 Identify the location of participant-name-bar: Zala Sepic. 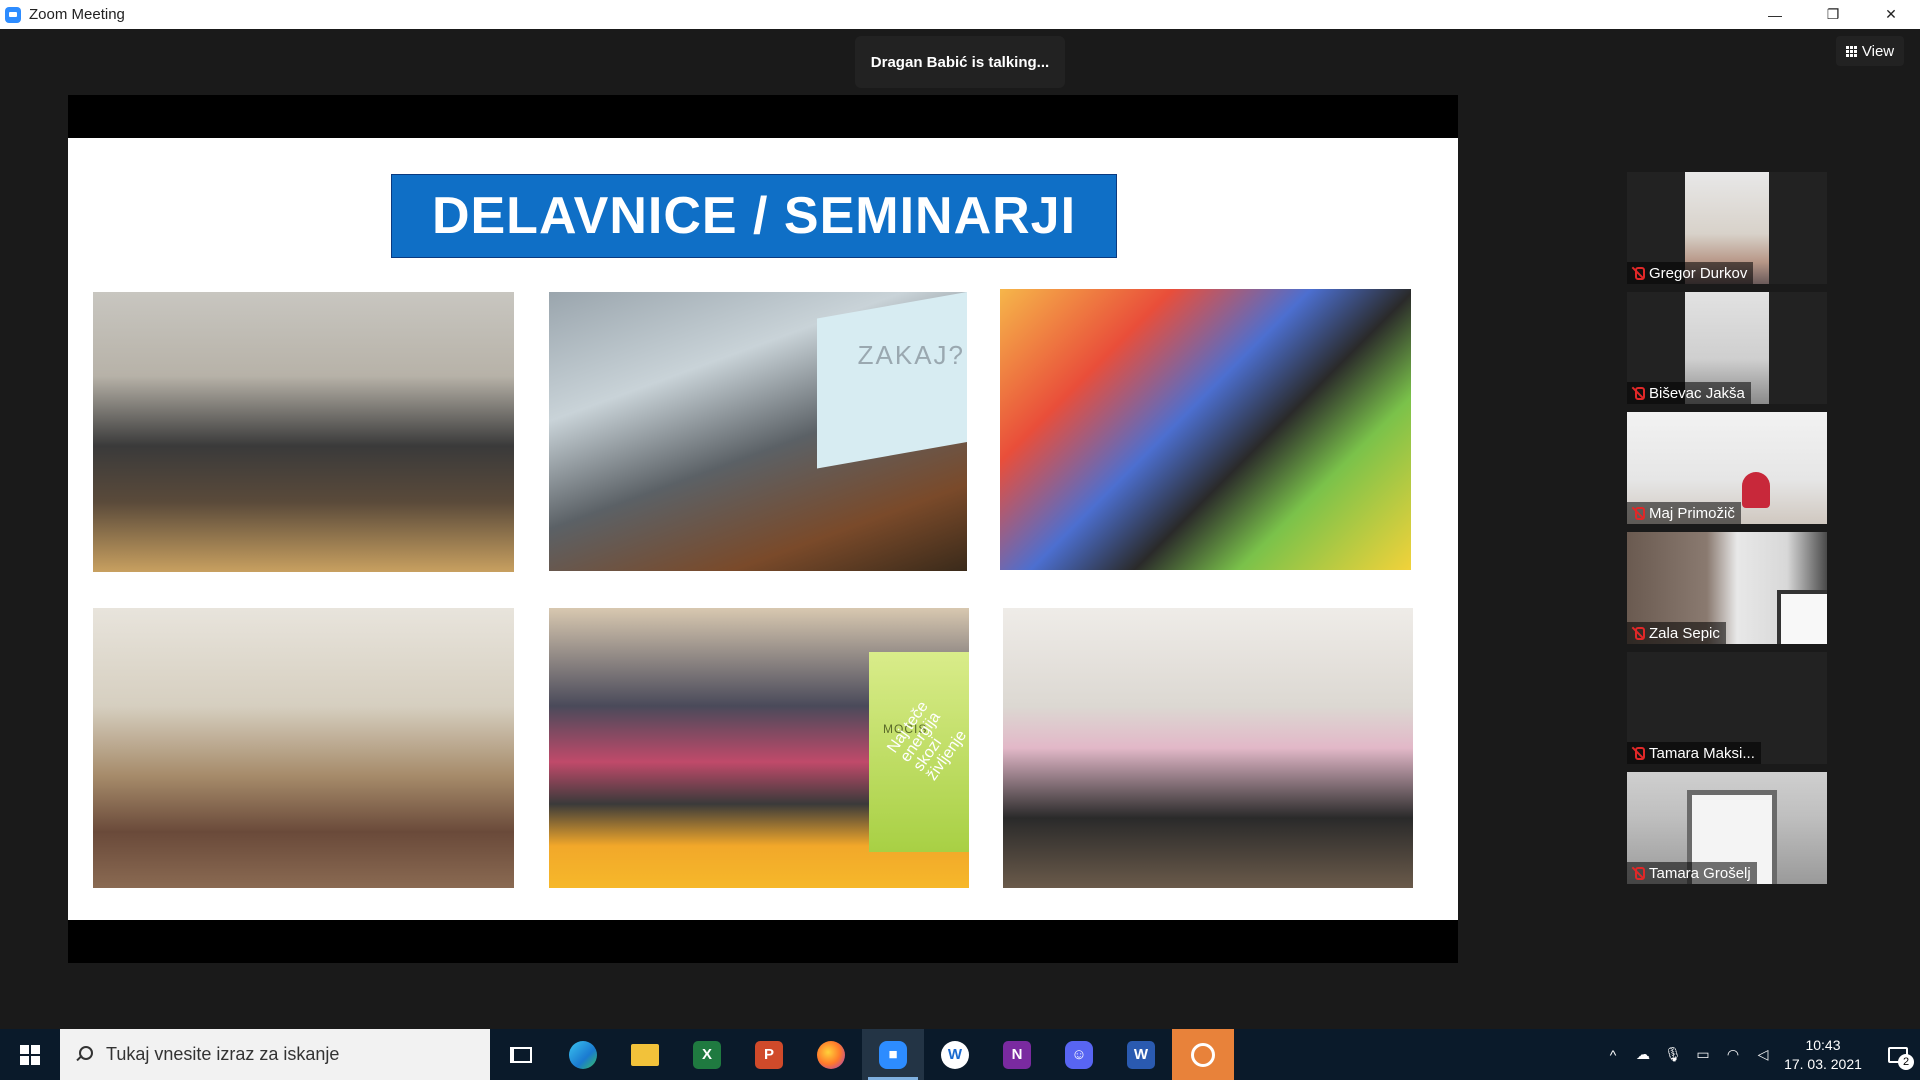
(1676, 633).